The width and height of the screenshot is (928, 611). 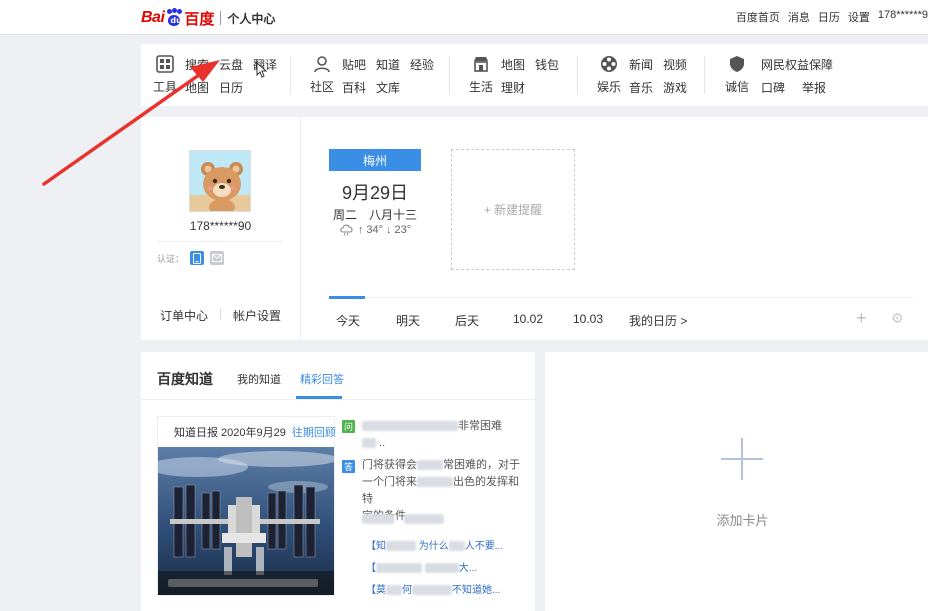 What do you see at coordinates (608, 87) in the screenshot?
I see `tool-category-label: 娱乐` at bounding box center [608, 87].